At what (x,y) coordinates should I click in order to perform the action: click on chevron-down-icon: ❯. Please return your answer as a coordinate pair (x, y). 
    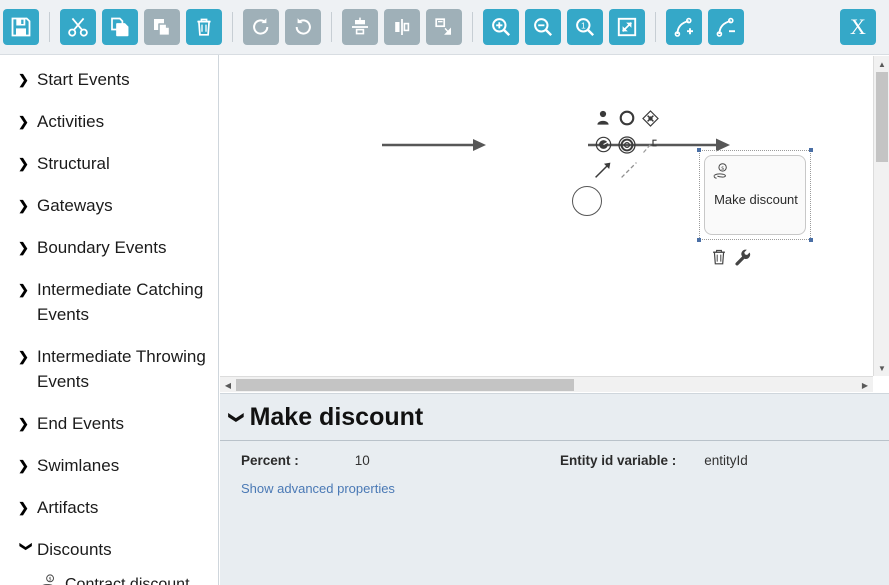
    Looking at the image, I should click on (26, 546).